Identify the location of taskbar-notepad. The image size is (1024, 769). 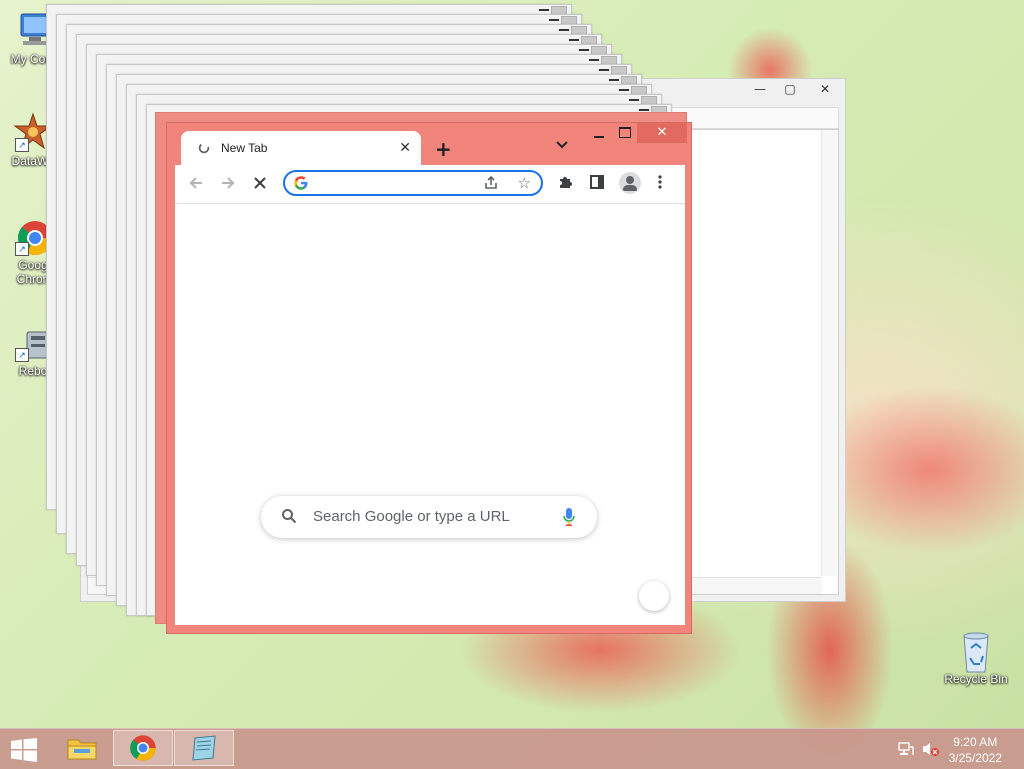
(204, 748).